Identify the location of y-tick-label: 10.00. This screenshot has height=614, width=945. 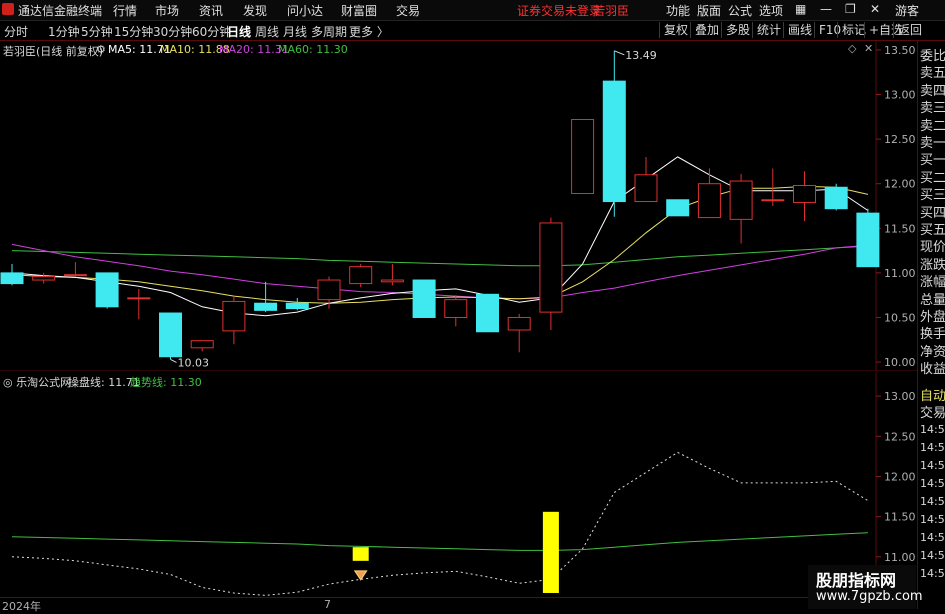
(900, 362).